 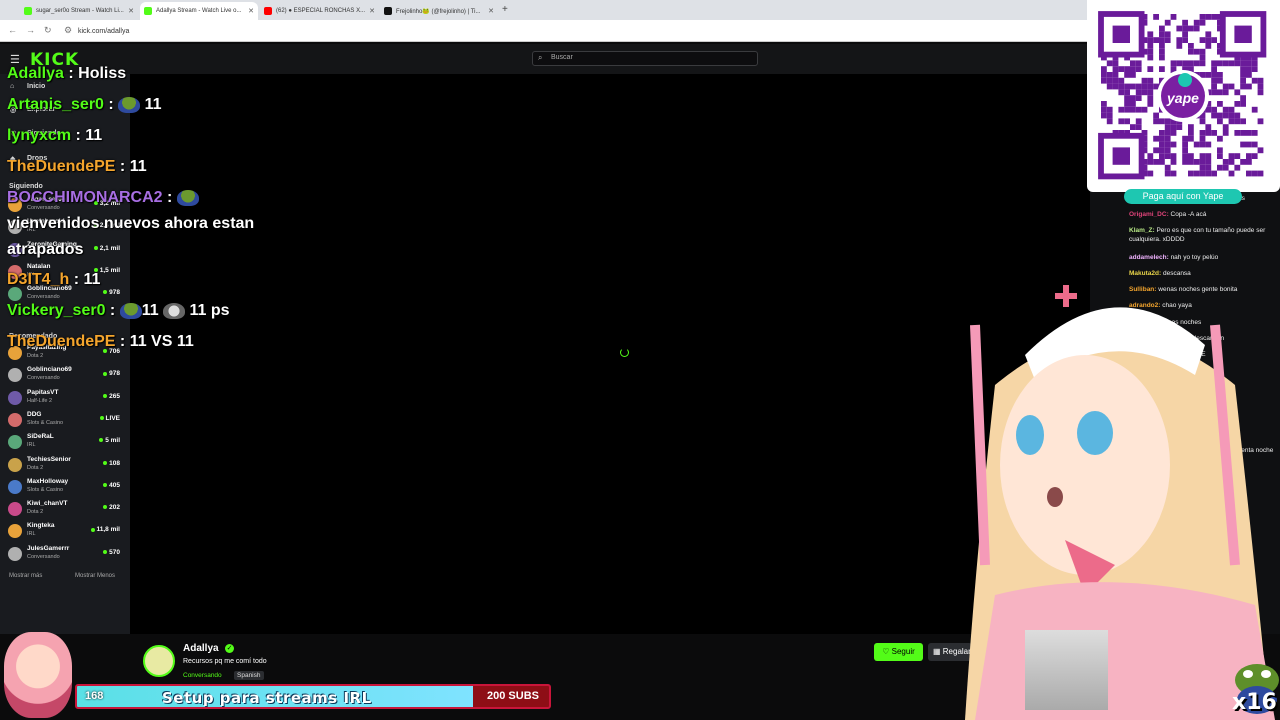 What do you see at coordinates (109, 248) in the screenshot?
I see `viewer-count-value: 2,1 mil` at bounding box center [109, 248].